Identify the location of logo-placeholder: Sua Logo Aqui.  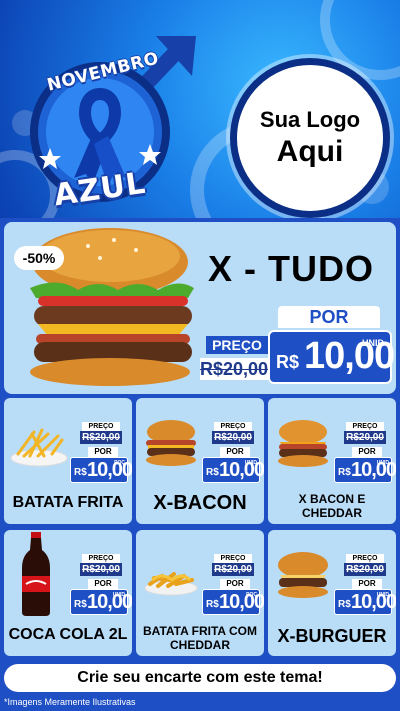
(310, 138).